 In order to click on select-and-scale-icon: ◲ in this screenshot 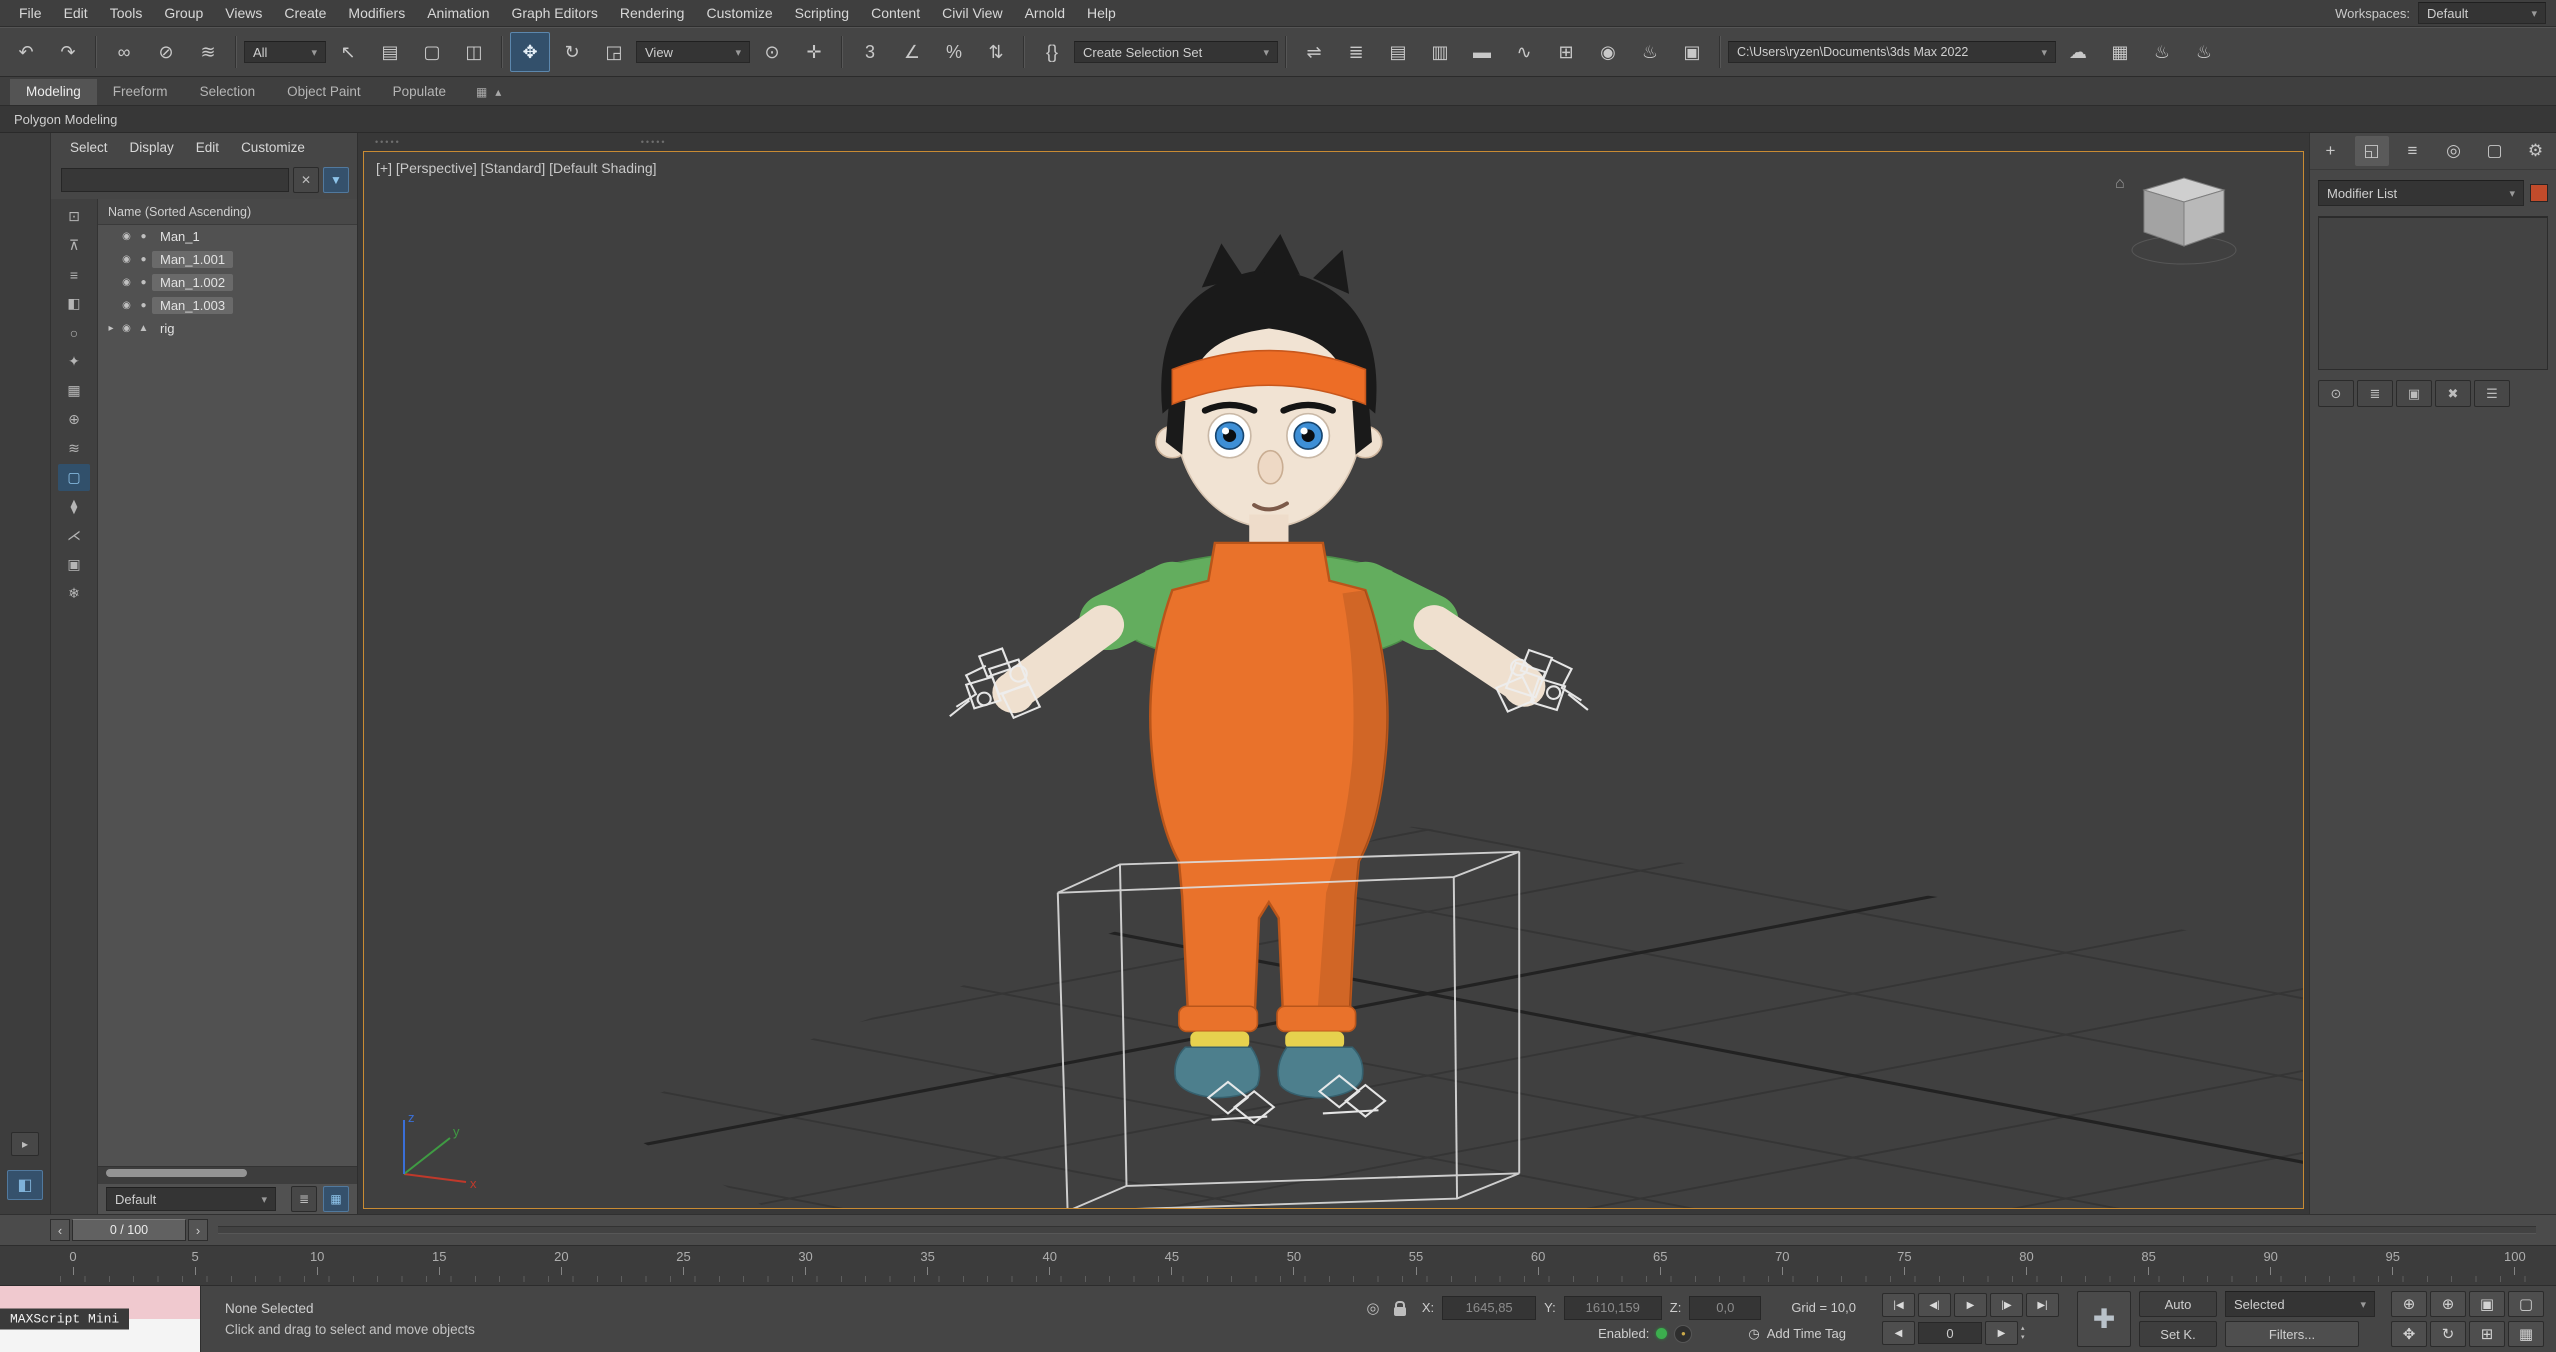, I will do `click(614, 52)`.